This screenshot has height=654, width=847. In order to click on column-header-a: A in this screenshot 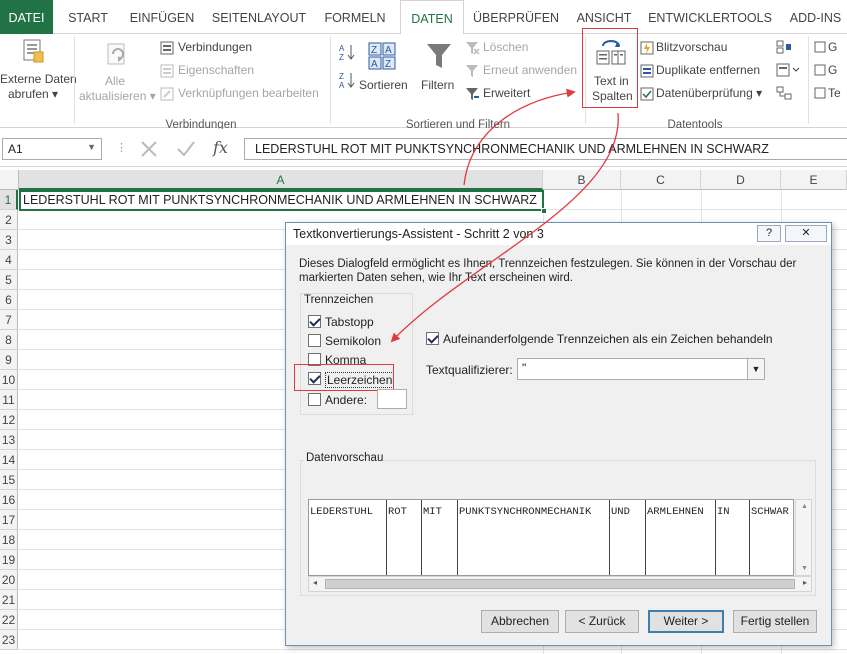, I will do `click(281, 180)`.